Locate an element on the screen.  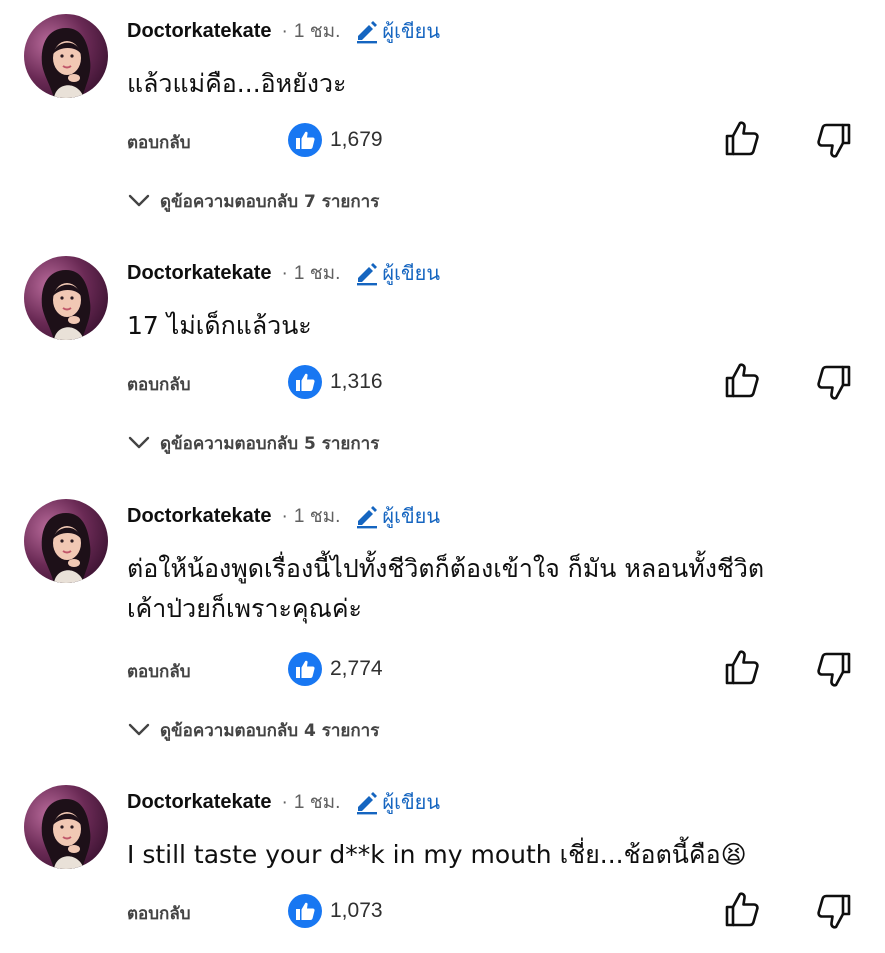
view-replies-button: ดูข้อความตอบกลับ 7 รายการ is located at coordinates (253, 201).